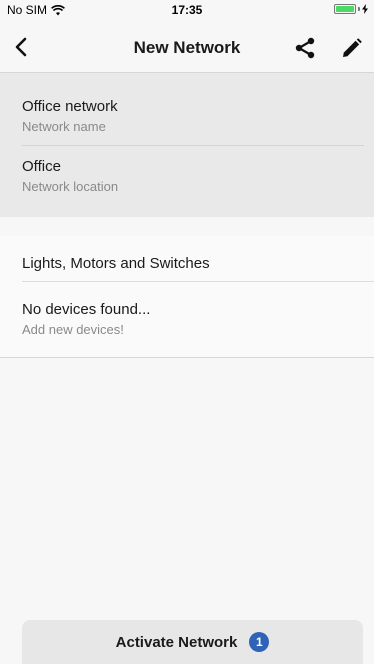 The height and width of the screenshot is (664, 374). What do you see at coordinates (193, 176) in the screenshot?
I see `network-location-row: Office Network location` at bounding box center [193, 176].